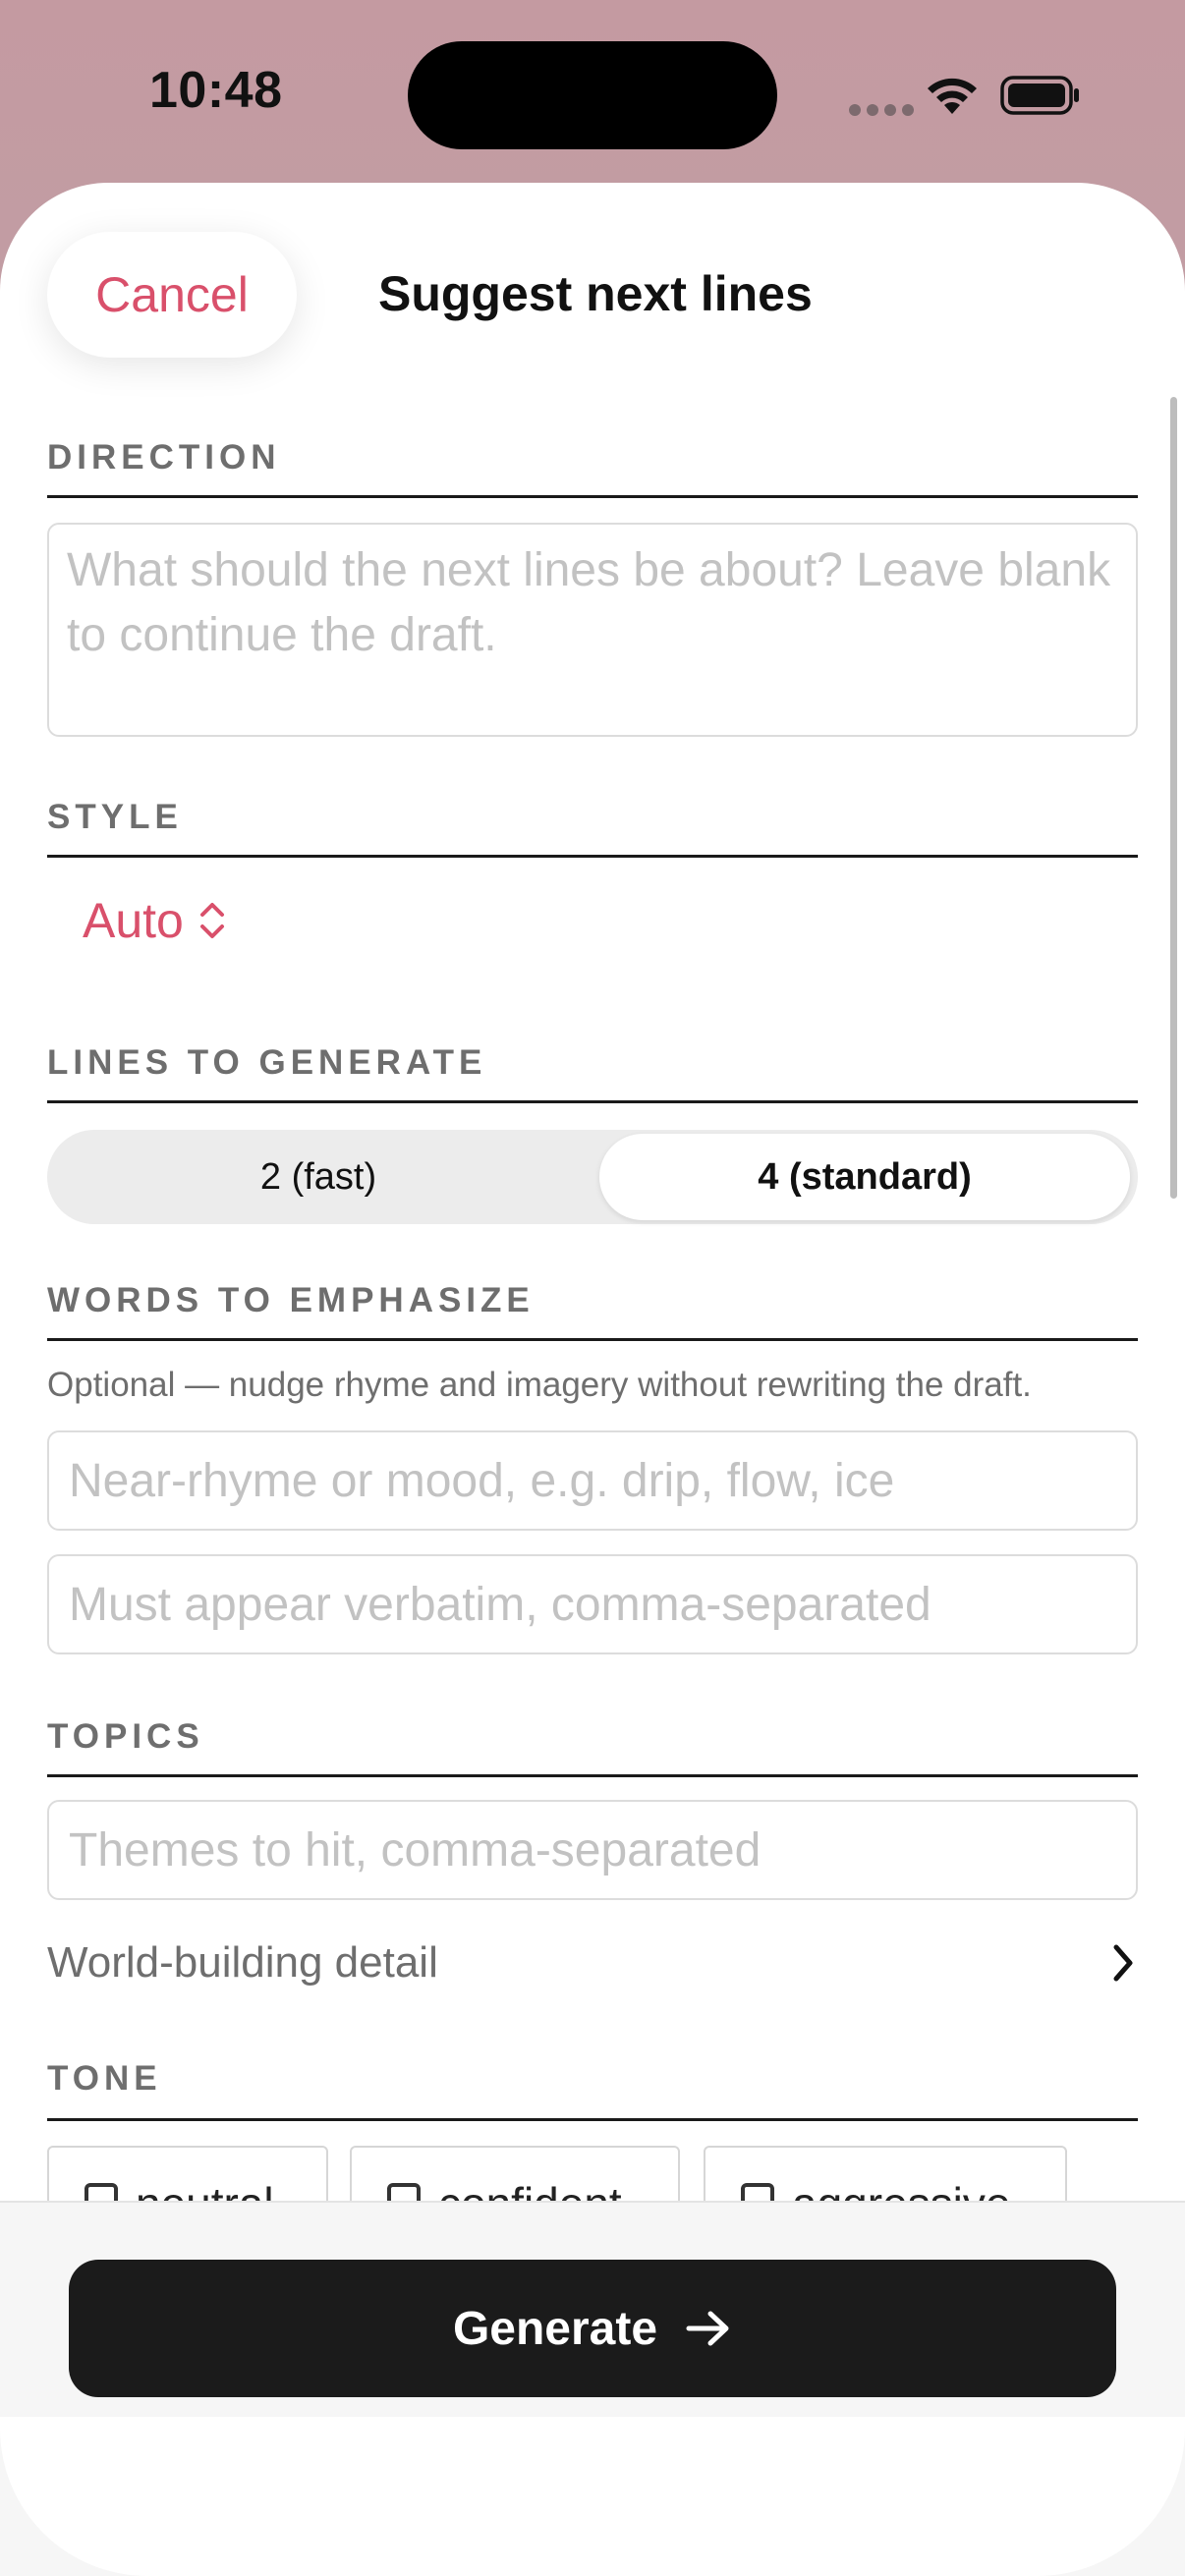  Describe the element at coordinates (1040, 95) in the screenshot. I see `battery-icon` at that location.